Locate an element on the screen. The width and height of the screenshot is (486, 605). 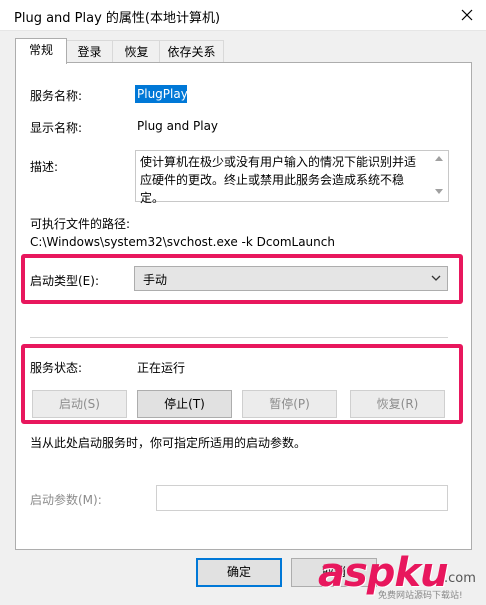
title-bar: Plug and Play 的属性(本地计算机) is located at coordinates (243, 15).